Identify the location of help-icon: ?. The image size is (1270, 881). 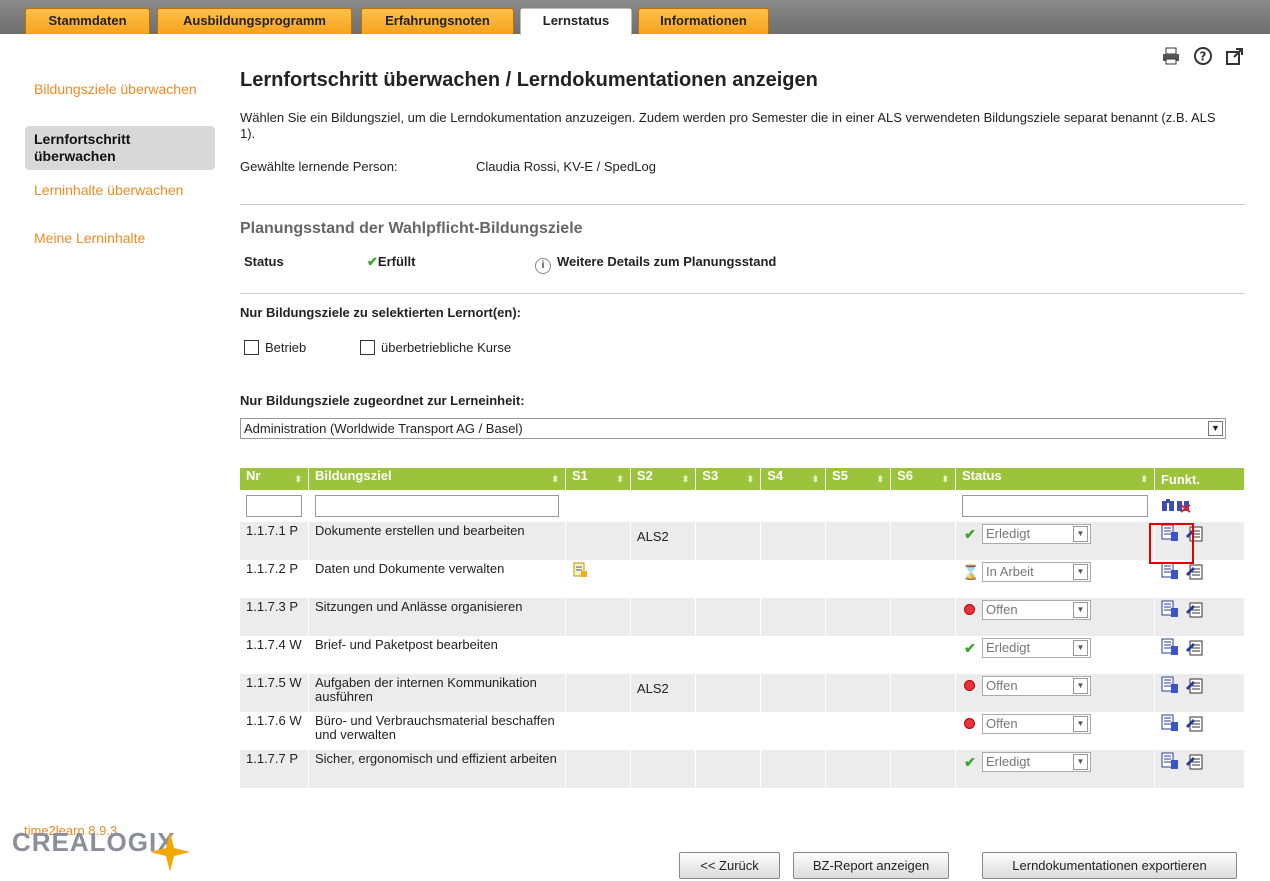
(1203, 56).